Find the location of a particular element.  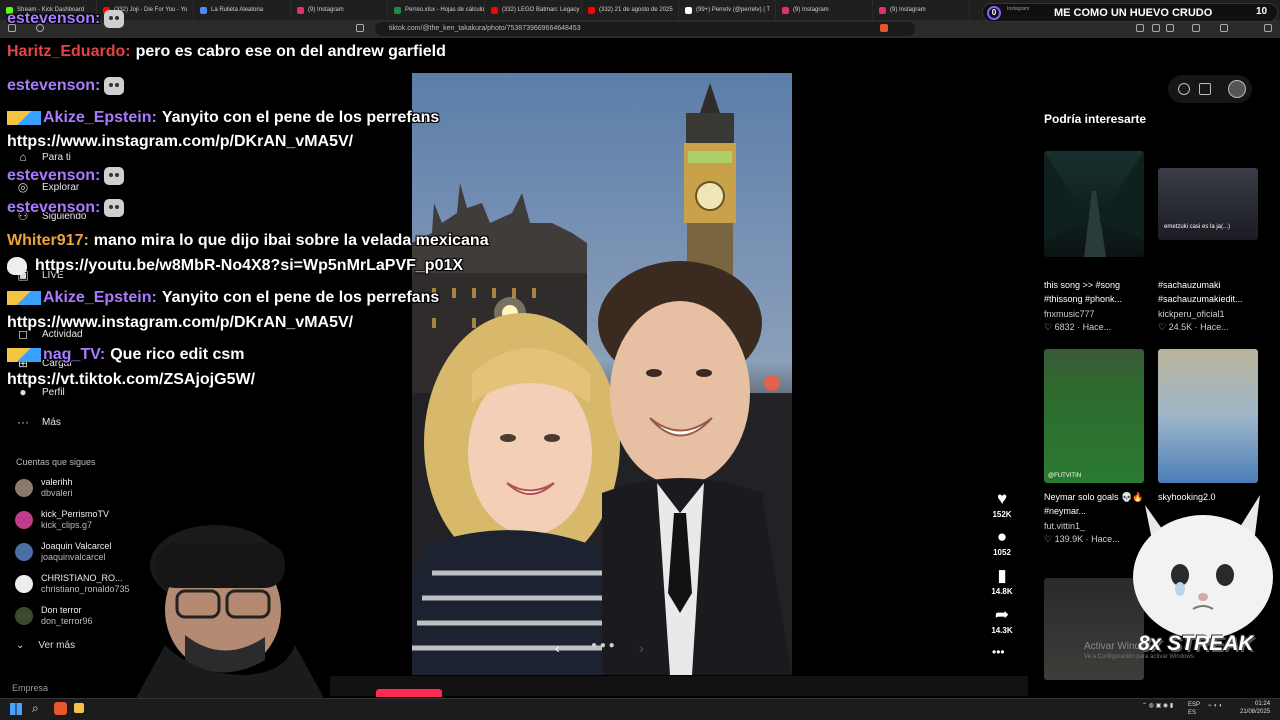

video-author: kickperu_oficial1 is located at coordinates (1191, 314).